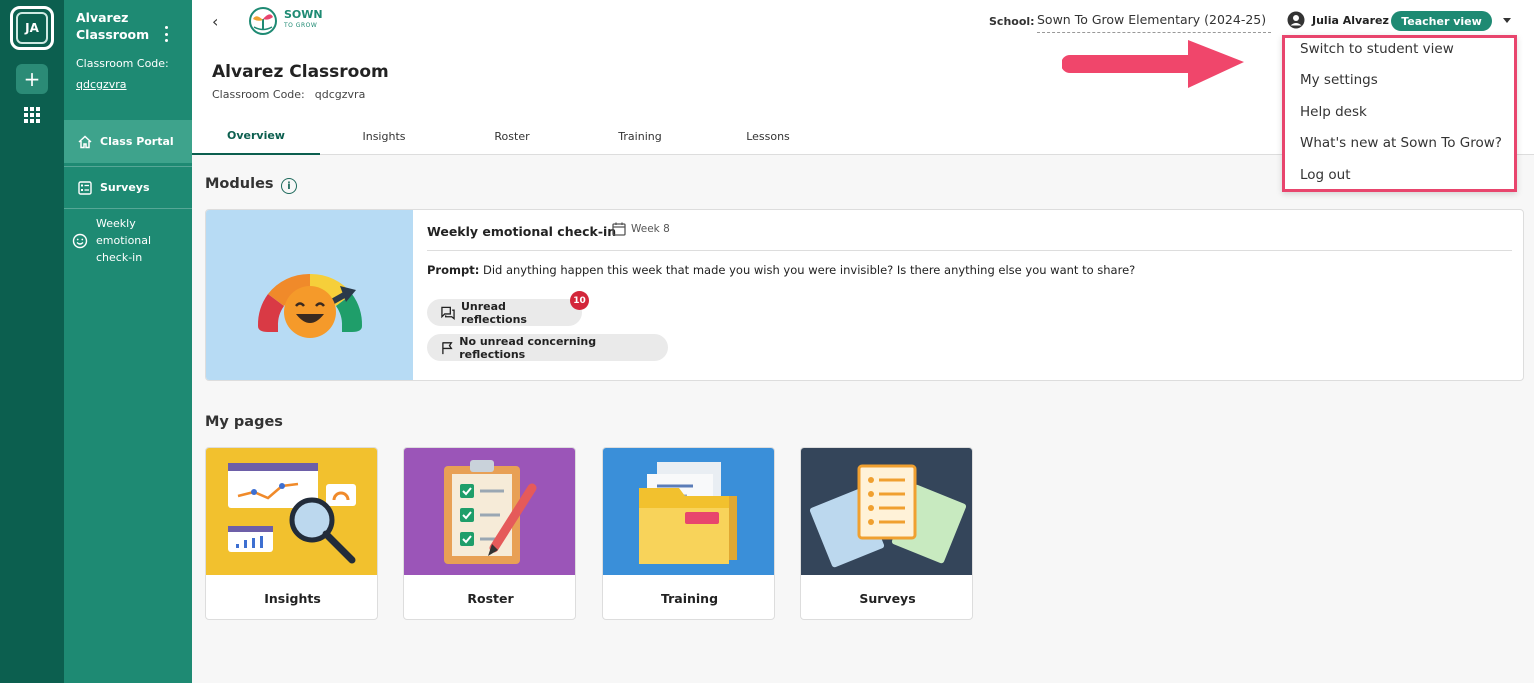 The width and height of the screenshot is (1534, 683). I want to click on back-chevron-icon: ‹, so click(215, 21).